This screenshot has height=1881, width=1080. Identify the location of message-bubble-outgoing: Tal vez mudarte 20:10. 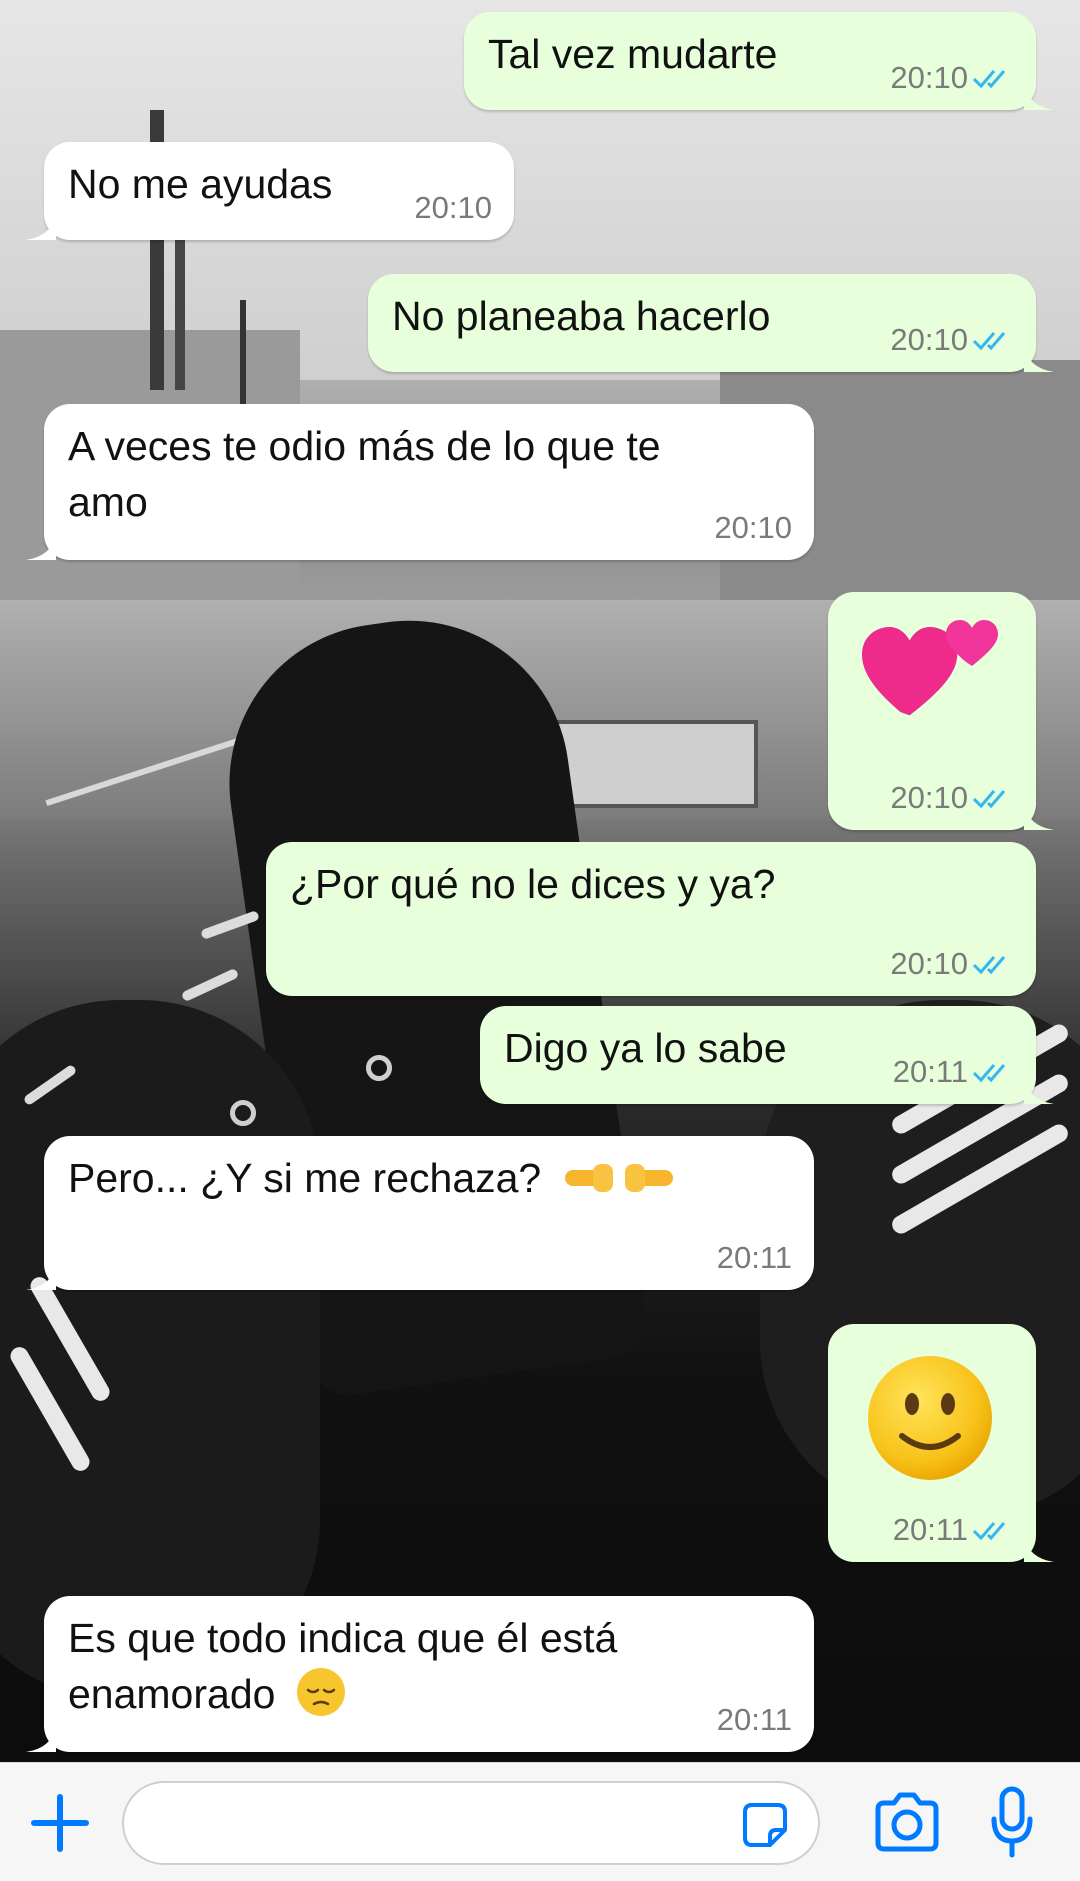
(759, 61).